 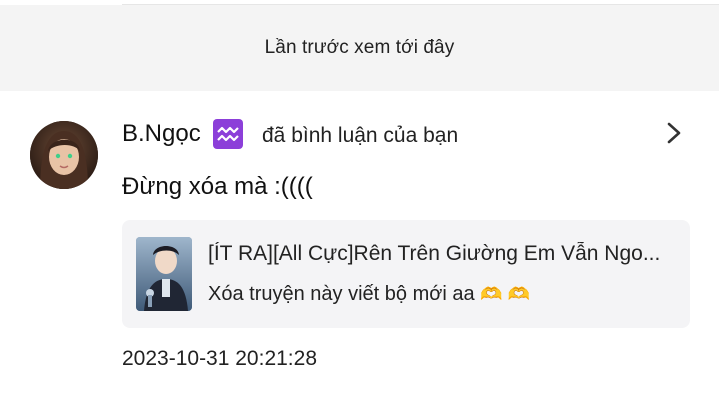 I want to click on story-excerpt: Xóa truyện này viết bộ mới aa 🫶 🫶, so click(x=369, y=294).